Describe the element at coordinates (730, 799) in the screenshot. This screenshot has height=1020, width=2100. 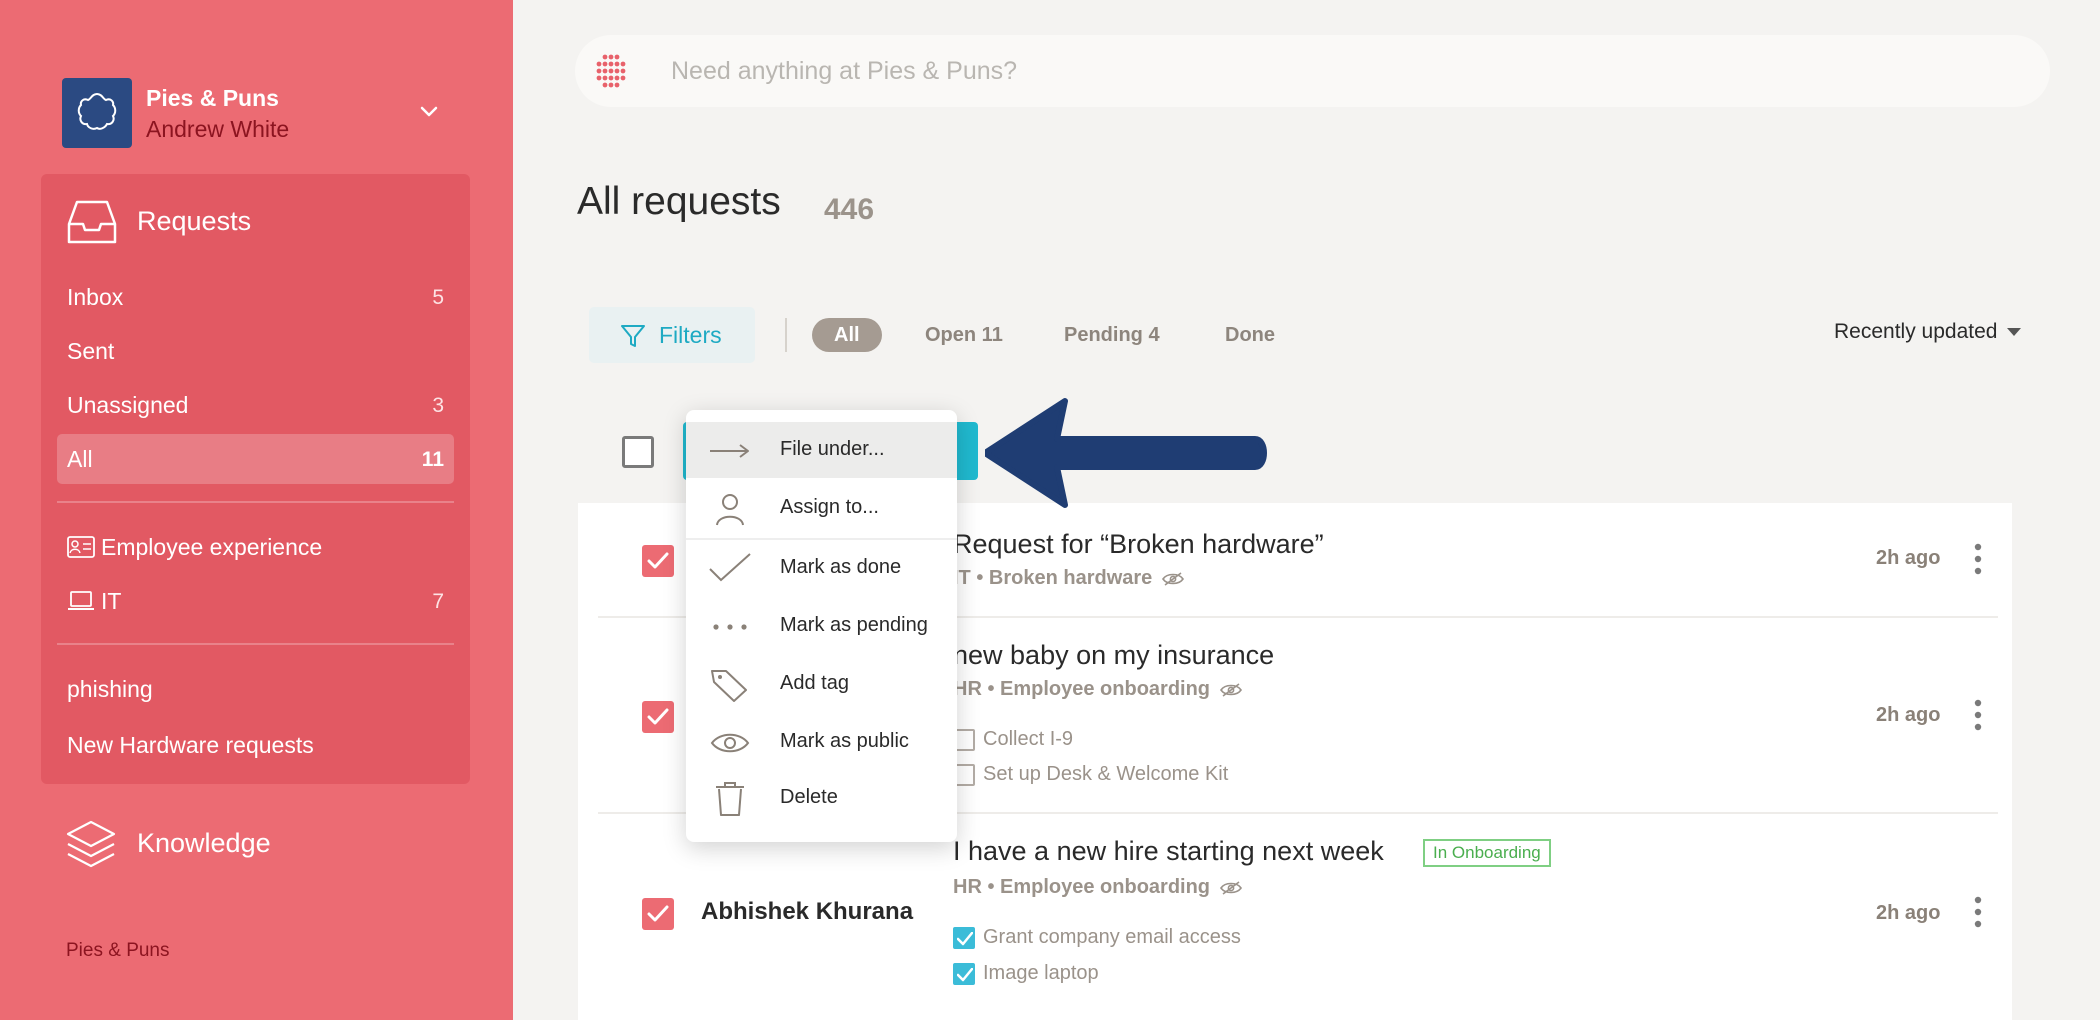
I see `trash-icon` at that location.